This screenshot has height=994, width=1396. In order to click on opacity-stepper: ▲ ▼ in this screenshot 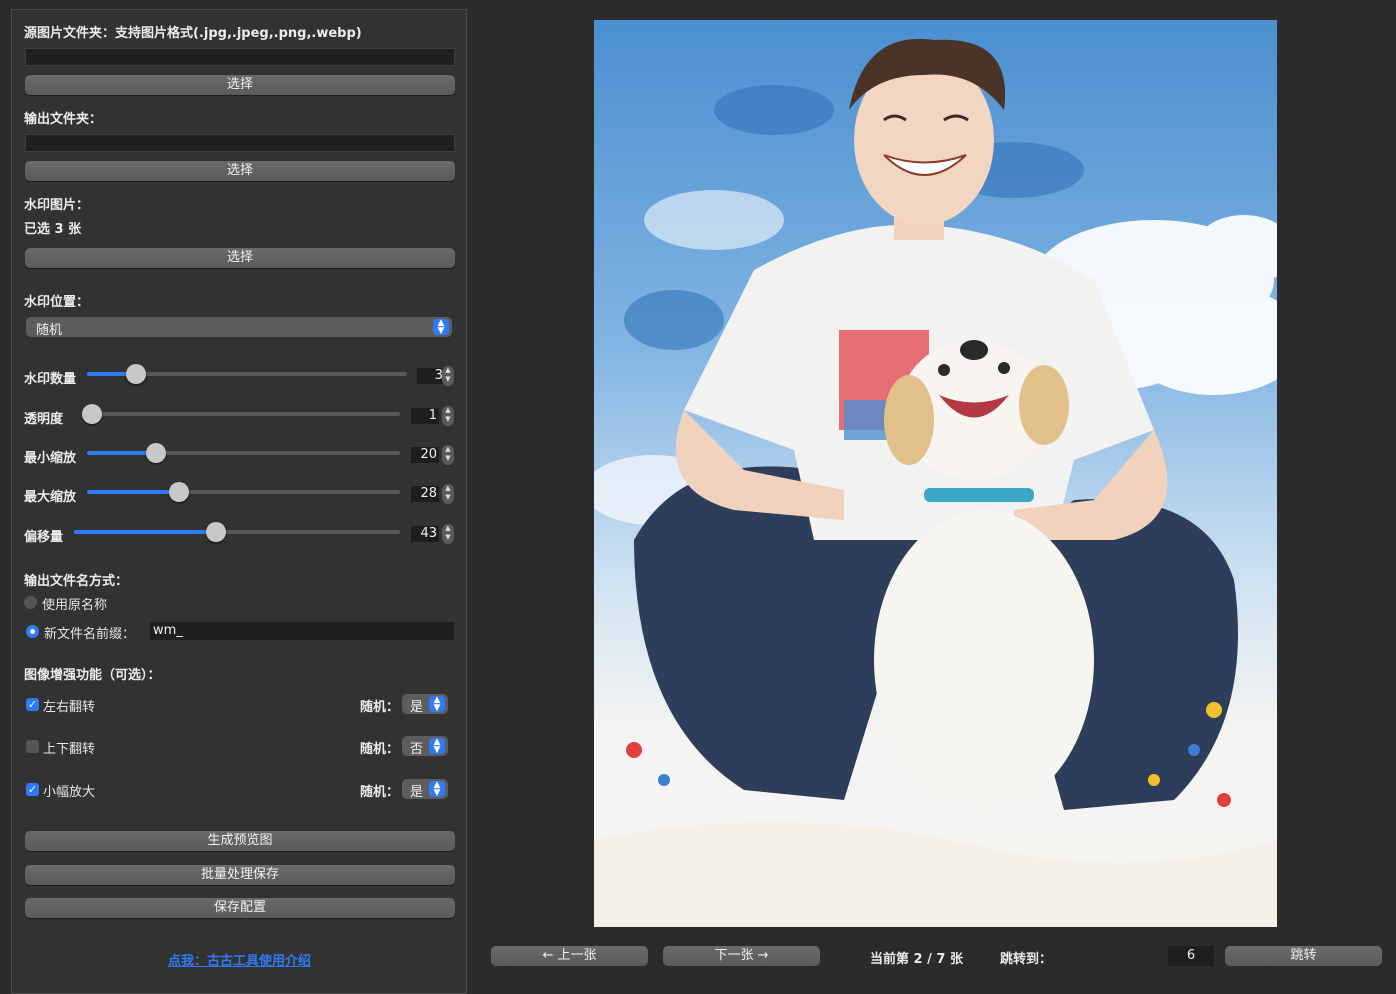, I will do `click(448, 416)`.